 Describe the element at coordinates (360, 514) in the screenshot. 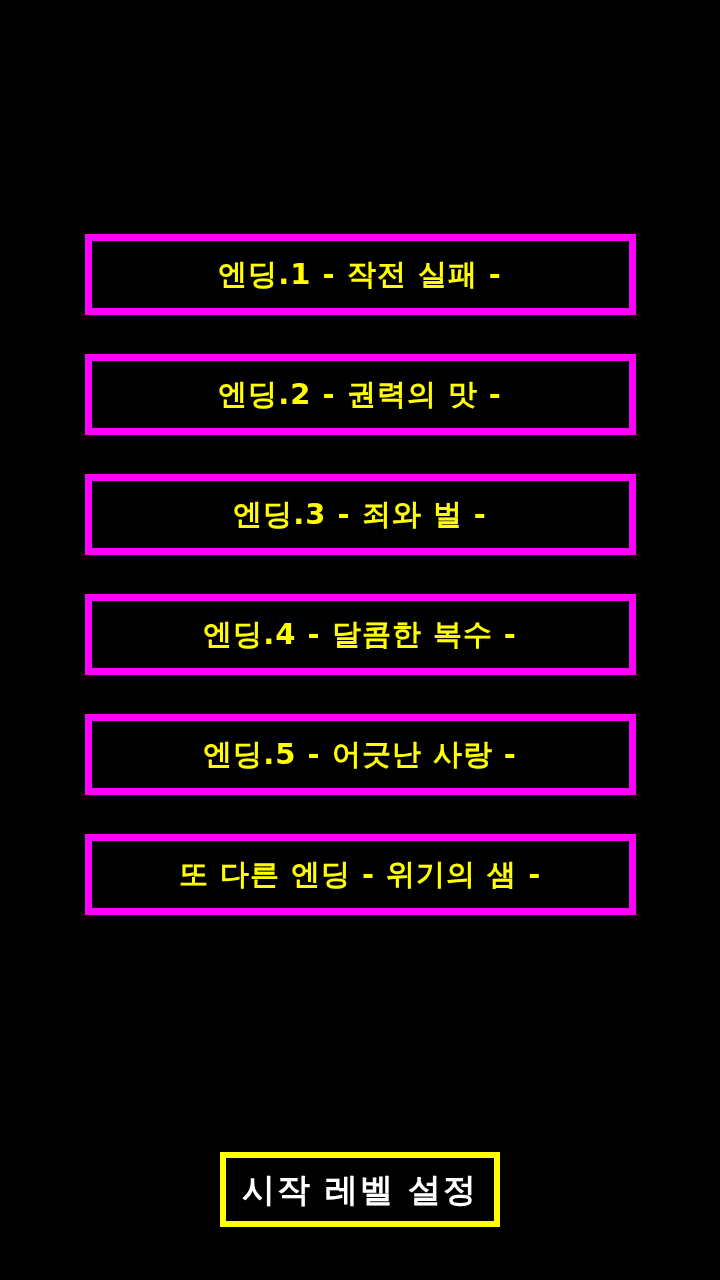

I see `ending-button: 엔딩.3 - 죄와 벌 -` at that location.